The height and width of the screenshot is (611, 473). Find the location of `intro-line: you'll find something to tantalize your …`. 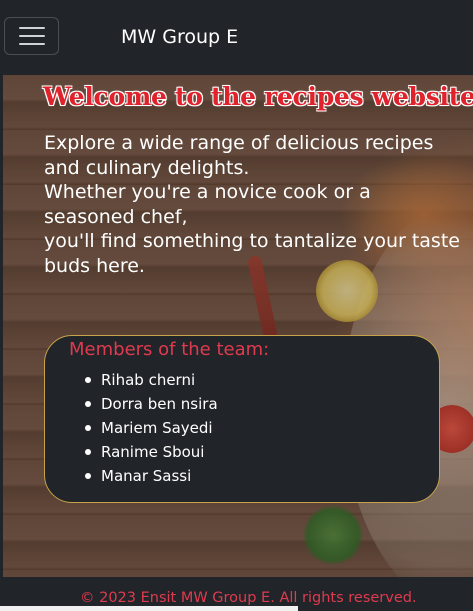

intro-line: you'll find something to tantalize your … is located at coordinates (252, 253).